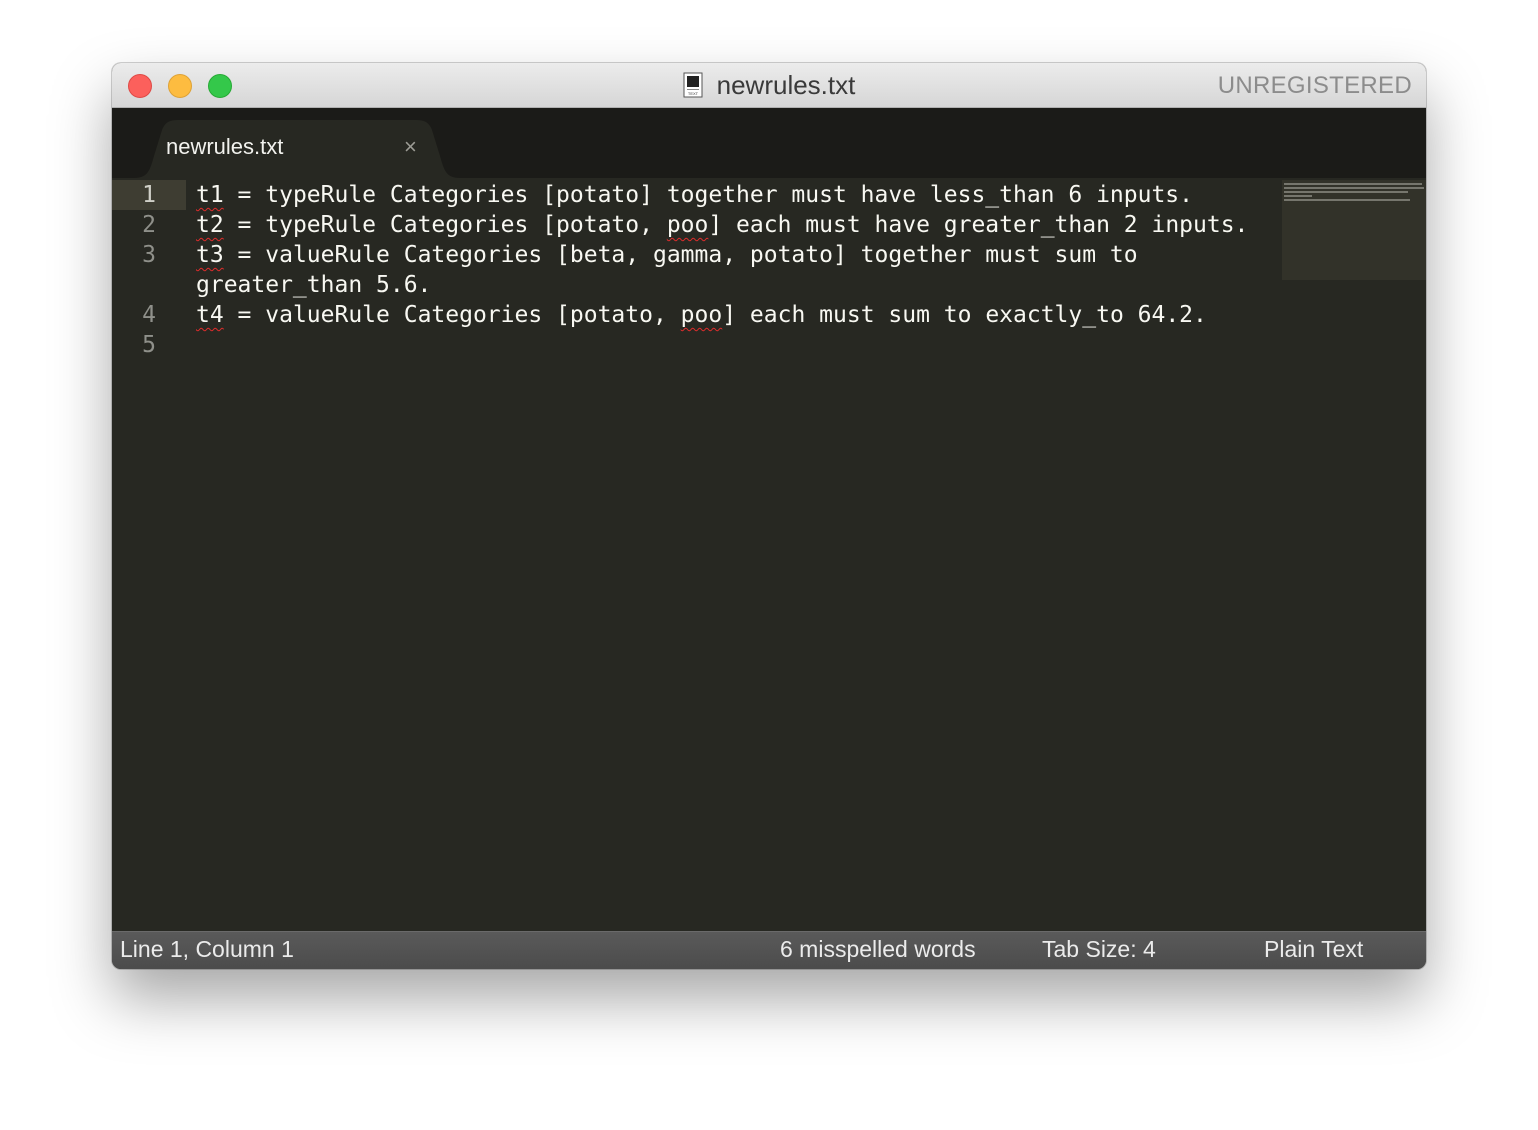  Describe the element at coordinates (207, 949) in the screenshot. I see `cursor-position: Line 1, Column 1` at that location.